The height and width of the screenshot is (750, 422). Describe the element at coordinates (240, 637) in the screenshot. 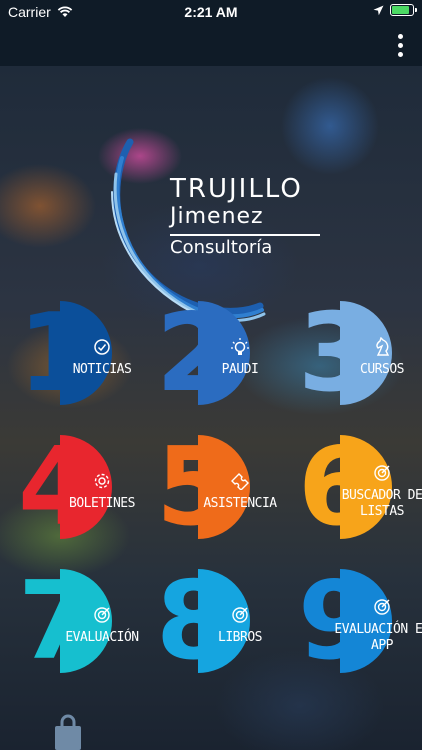

I see `tile-label: LIBROS` at that location.